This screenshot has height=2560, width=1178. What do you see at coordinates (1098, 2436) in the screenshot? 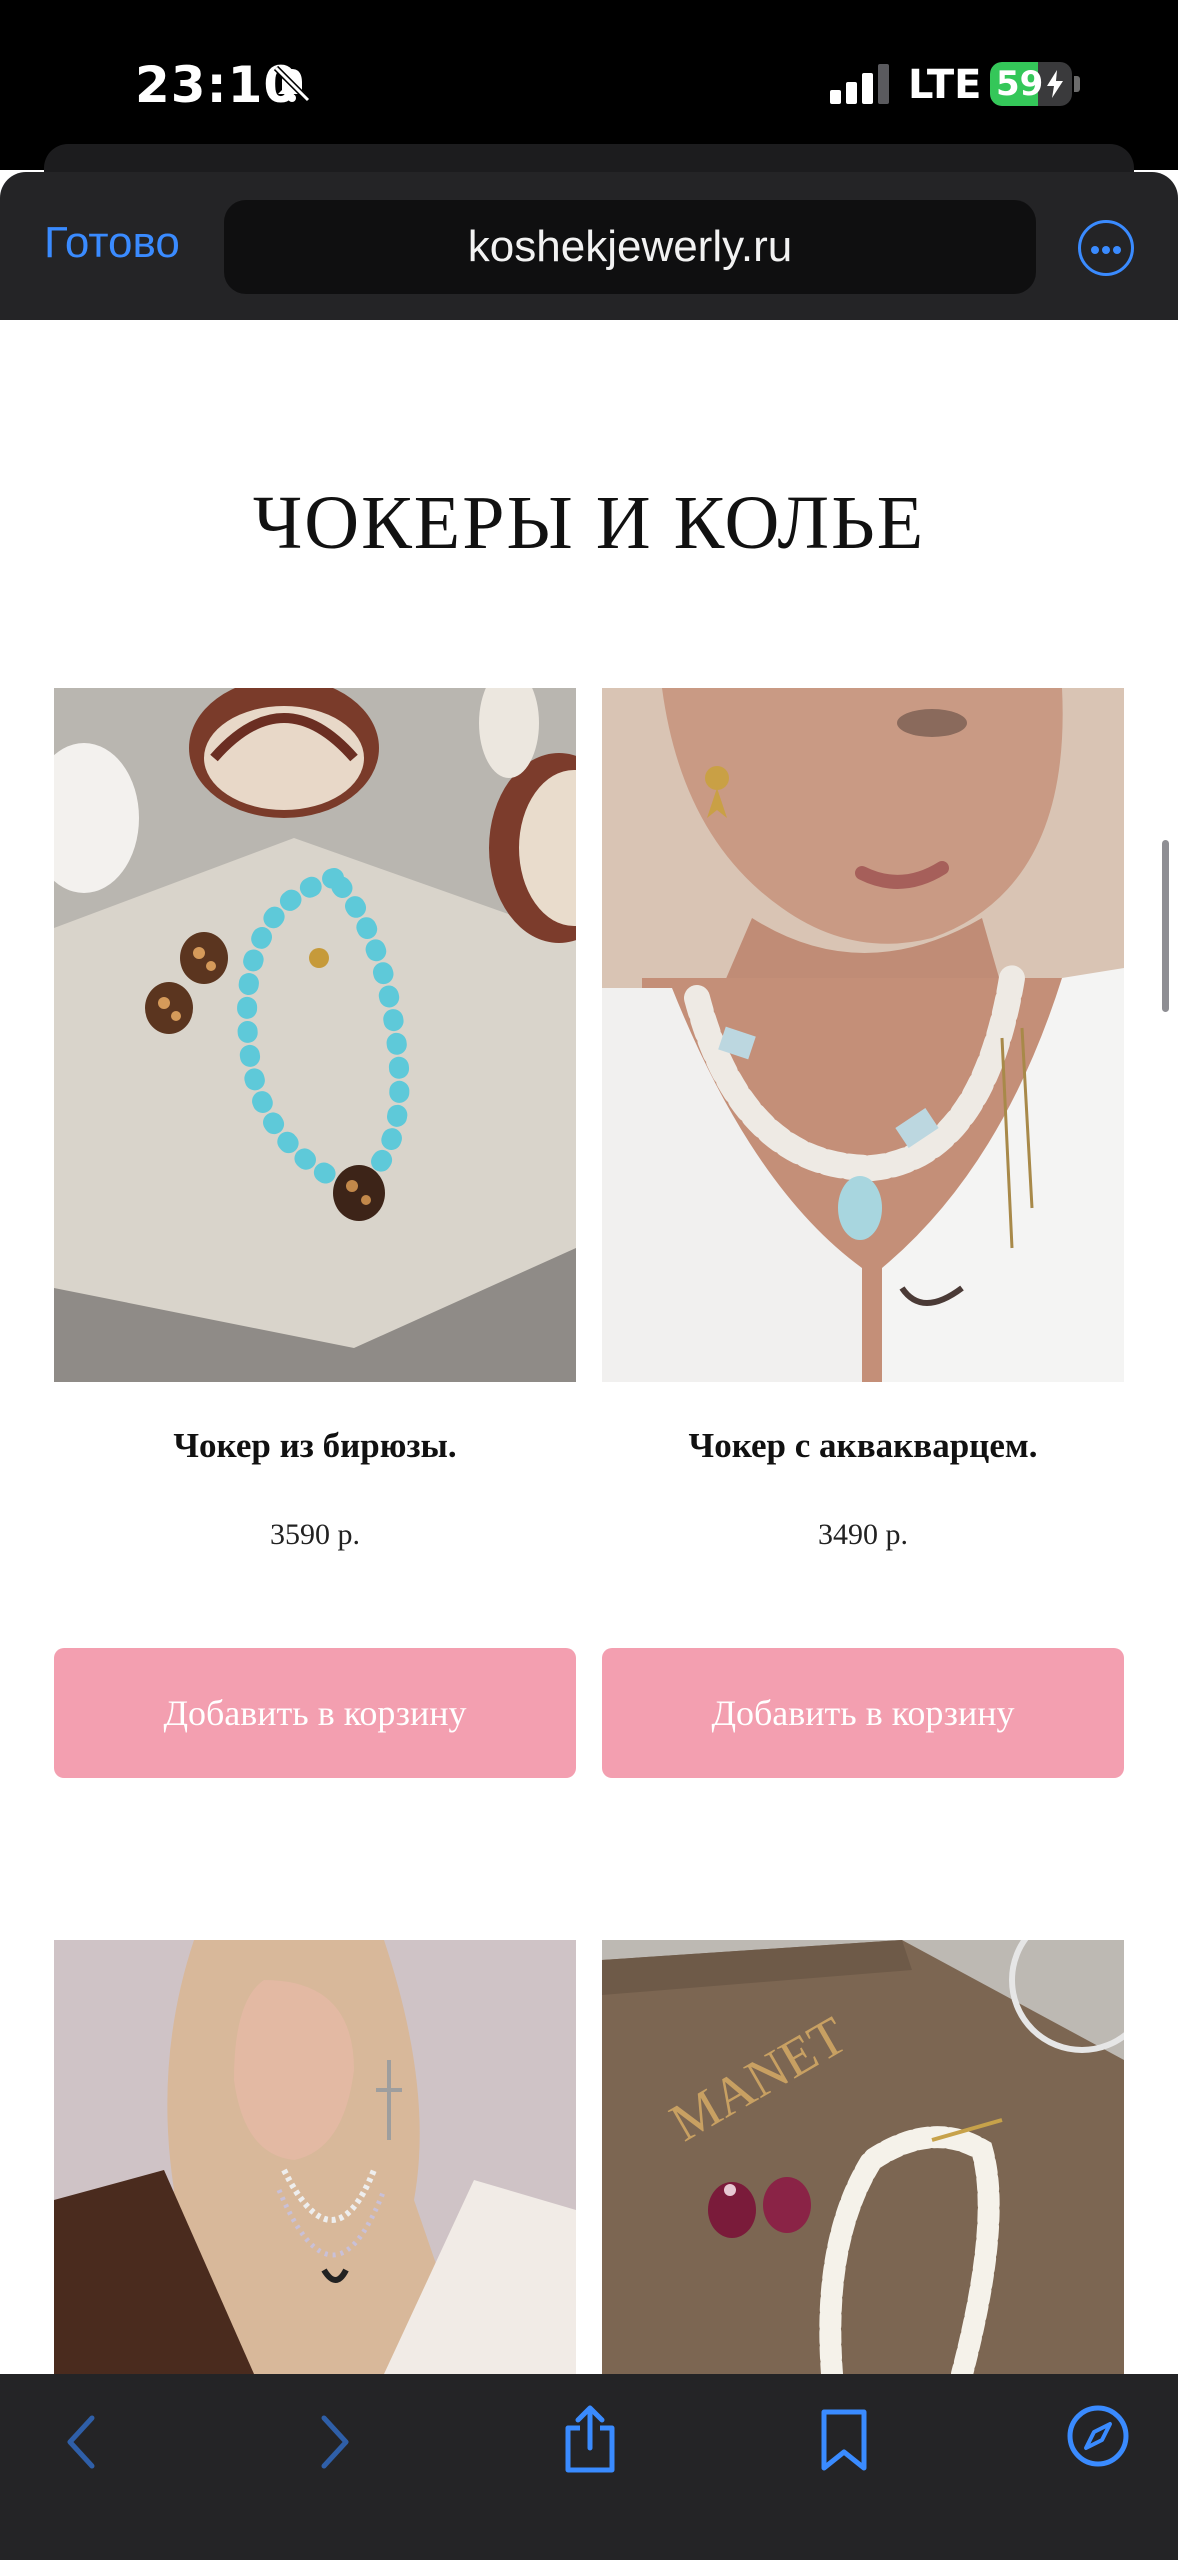
I see `safari-compass-icon` at bounding box center [1098, 2436].